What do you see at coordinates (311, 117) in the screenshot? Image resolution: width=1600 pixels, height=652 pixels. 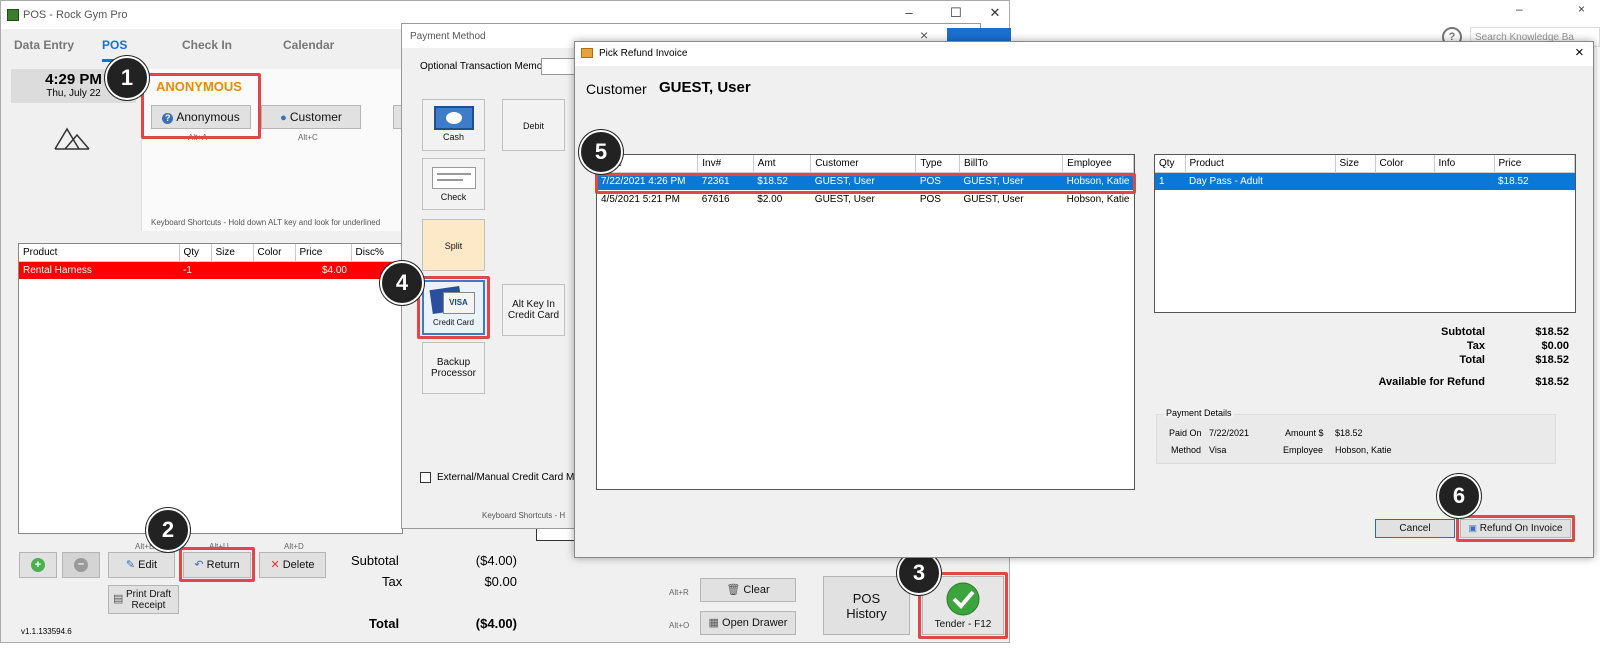 I see `customer-button: ● Customer` at bounding box center [311, 117].